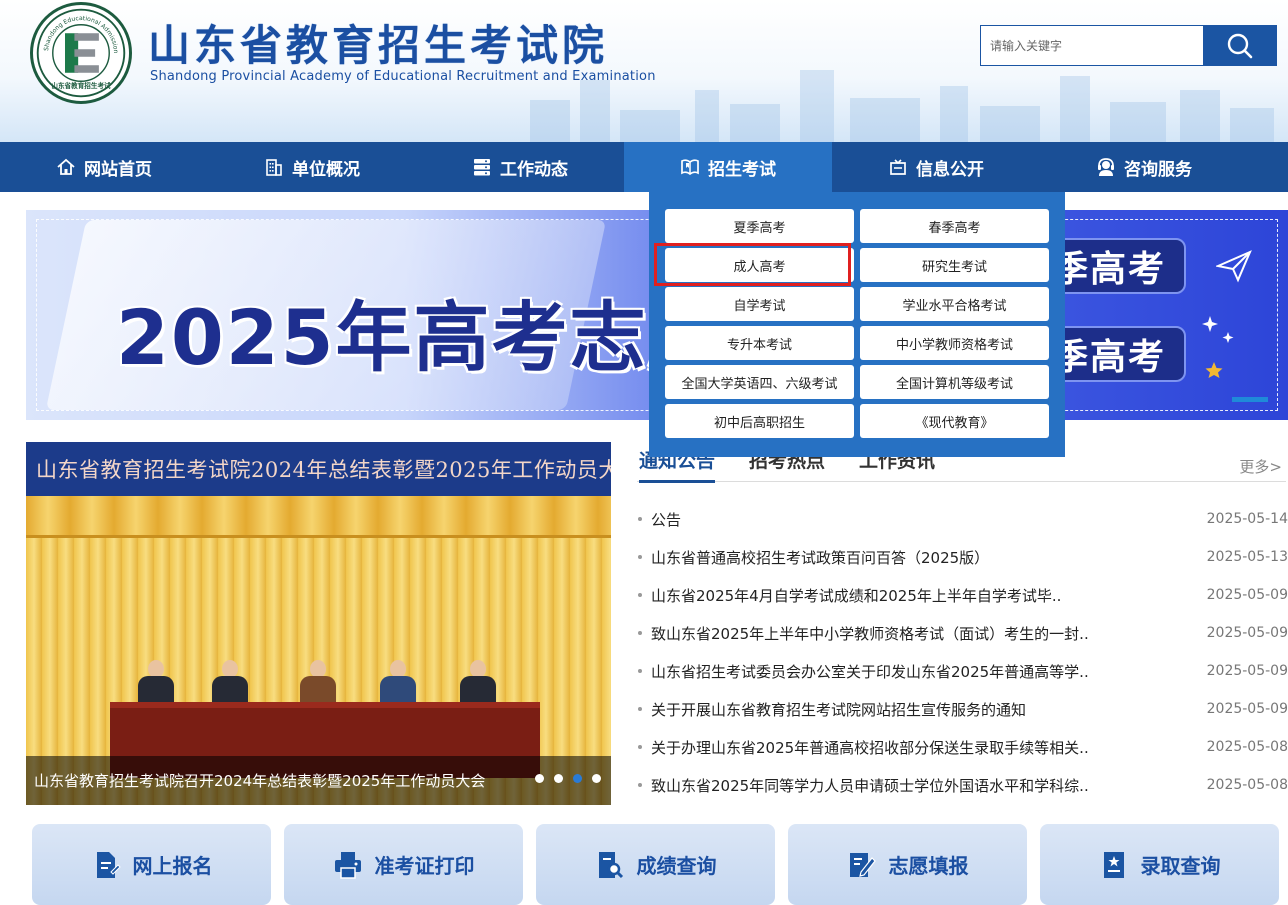  I want to click on nav-item-home: 网站首页, so click(104, 167).